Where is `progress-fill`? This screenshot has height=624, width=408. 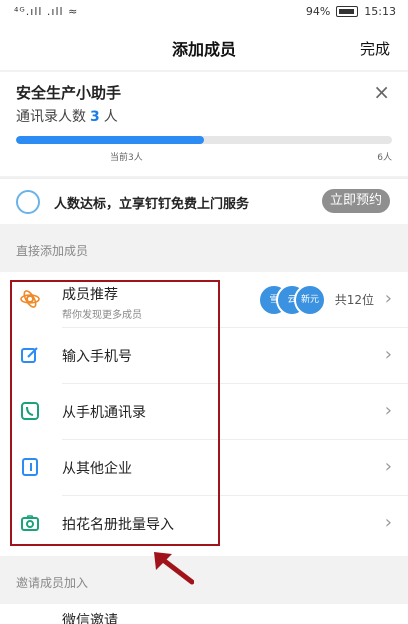
progress-fill is located at coordinates (110, 140).